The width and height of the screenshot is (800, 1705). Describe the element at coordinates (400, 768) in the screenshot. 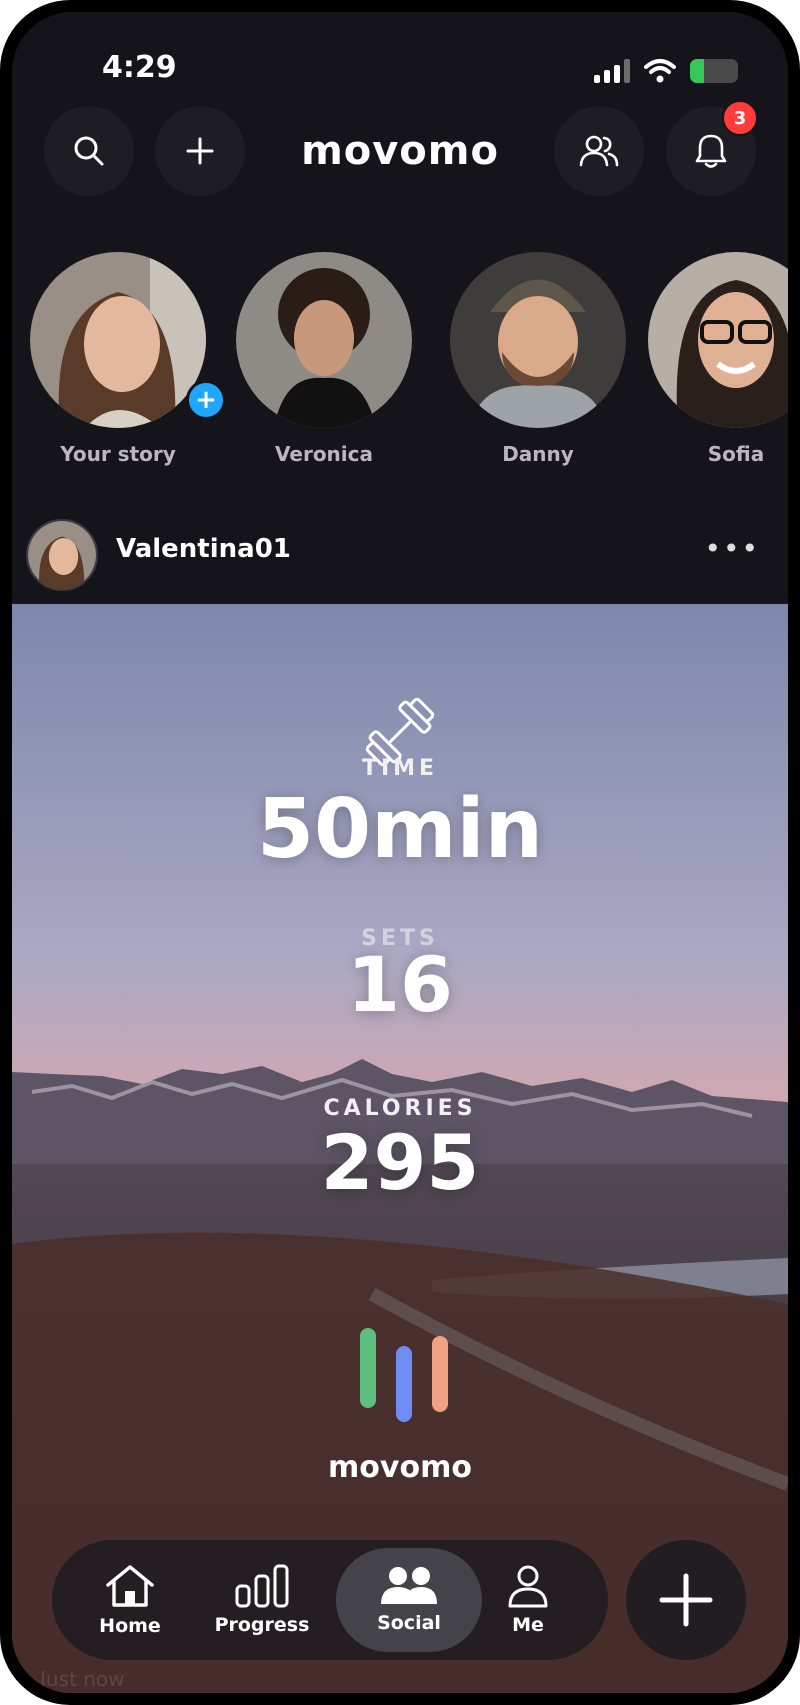

I see `stat-label-time: TIME` at that location.